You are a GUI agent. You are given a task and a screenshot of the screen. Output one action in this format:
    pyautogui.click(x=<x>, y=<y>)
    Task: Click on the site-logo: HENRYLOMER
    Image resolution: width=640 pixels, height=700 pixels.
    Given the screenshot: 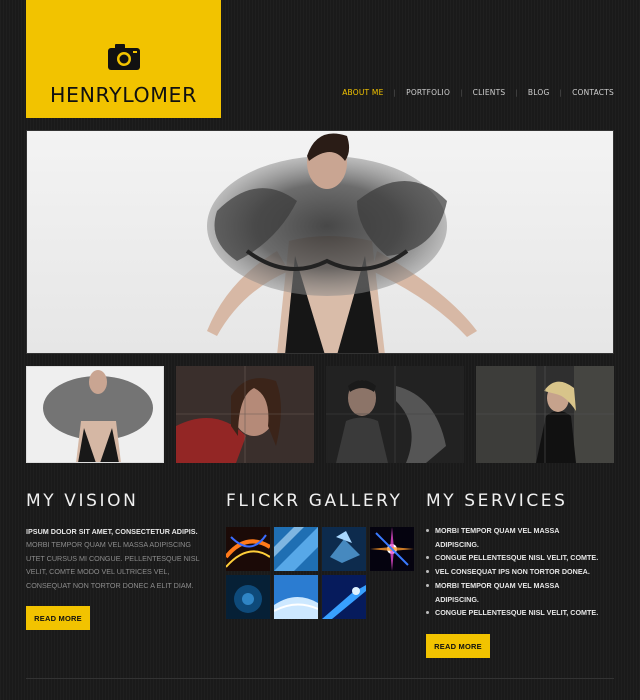 What is the action you would take?
    pyautogui.click(x=123, y=59)
    